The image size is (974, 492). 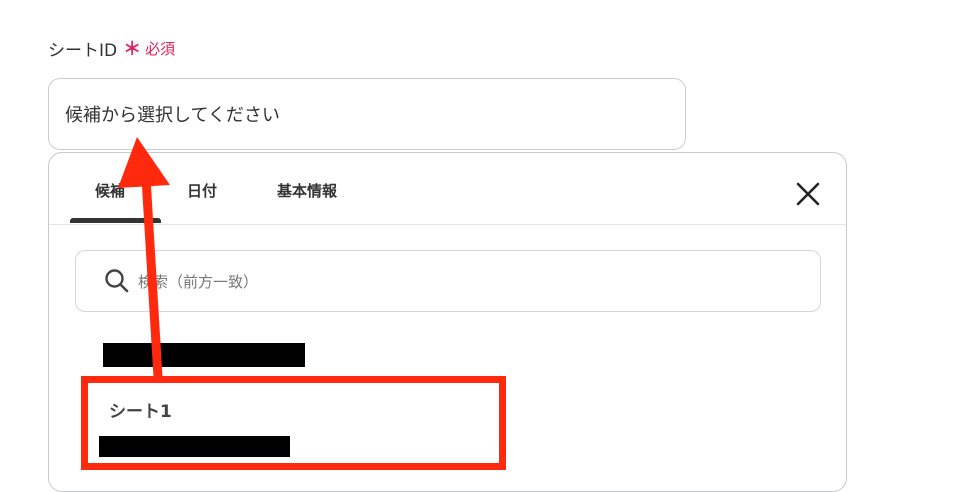 I want to click on redacted-option-label, so click(x=204, y=355).